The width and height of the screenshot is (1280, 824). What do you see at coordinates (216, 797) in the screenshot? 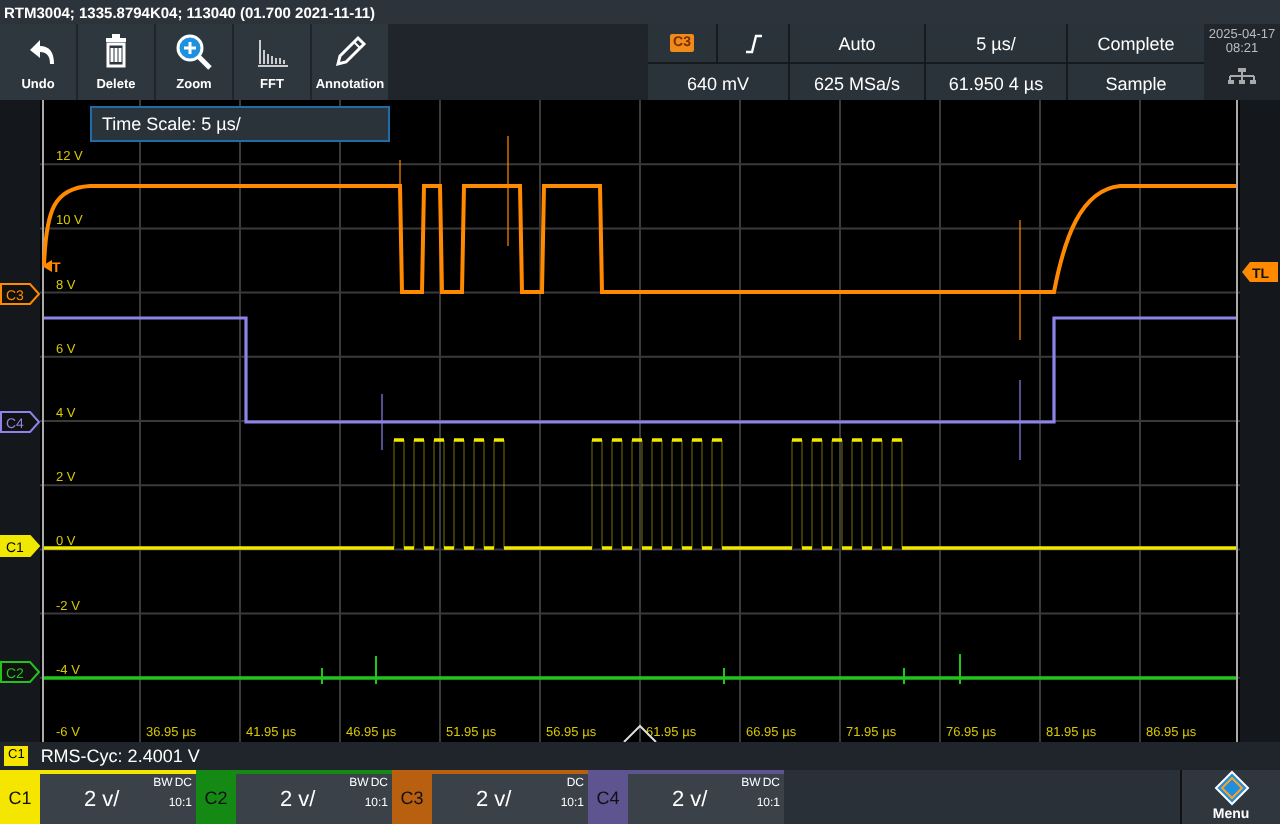
I see `channel-label: C2` at bounding box center [216, 797].